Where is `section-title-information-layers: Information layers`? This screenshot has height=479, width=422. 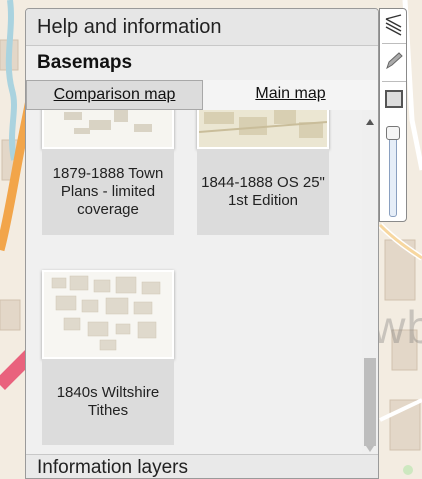 section-title-information-layers: Information layers is located at coordinates (202, 466).